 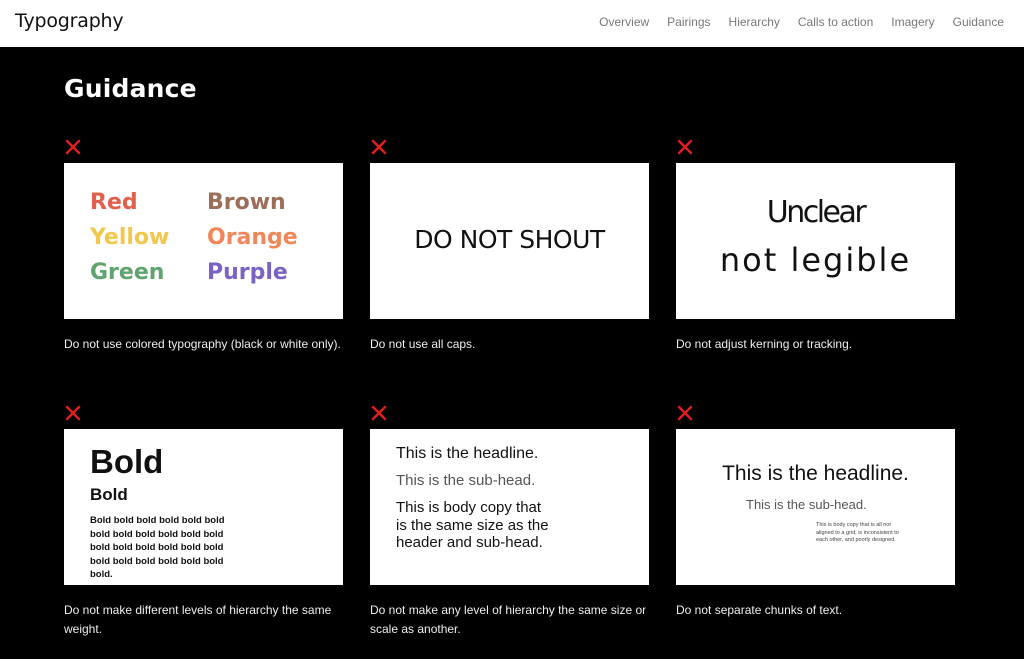 I want to click on example-card: Unclear not legible, so click(x=815, y=241).